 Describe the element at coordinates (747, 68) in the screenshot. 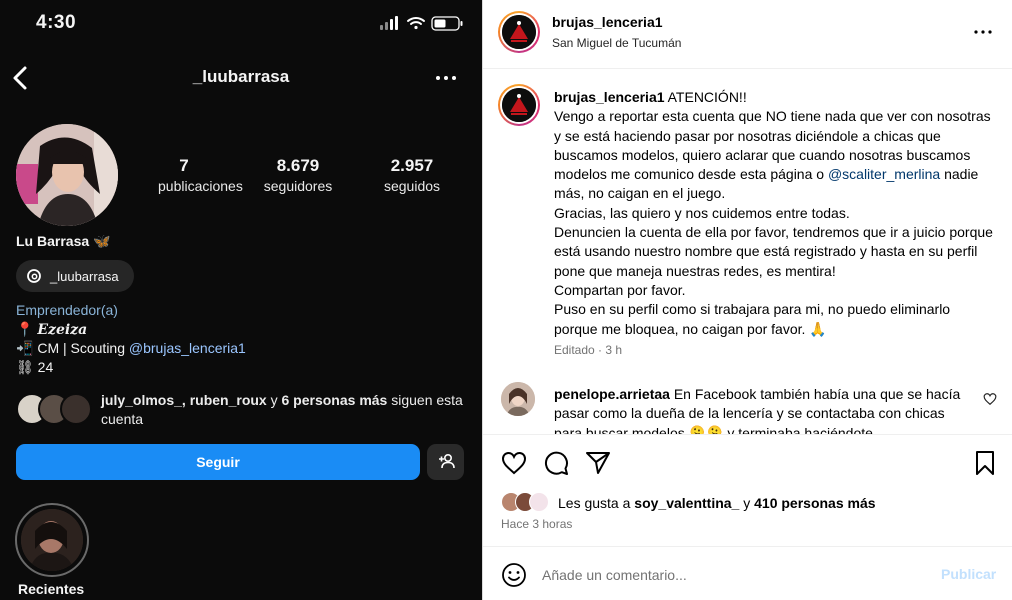

I see `header-divider` at that location.